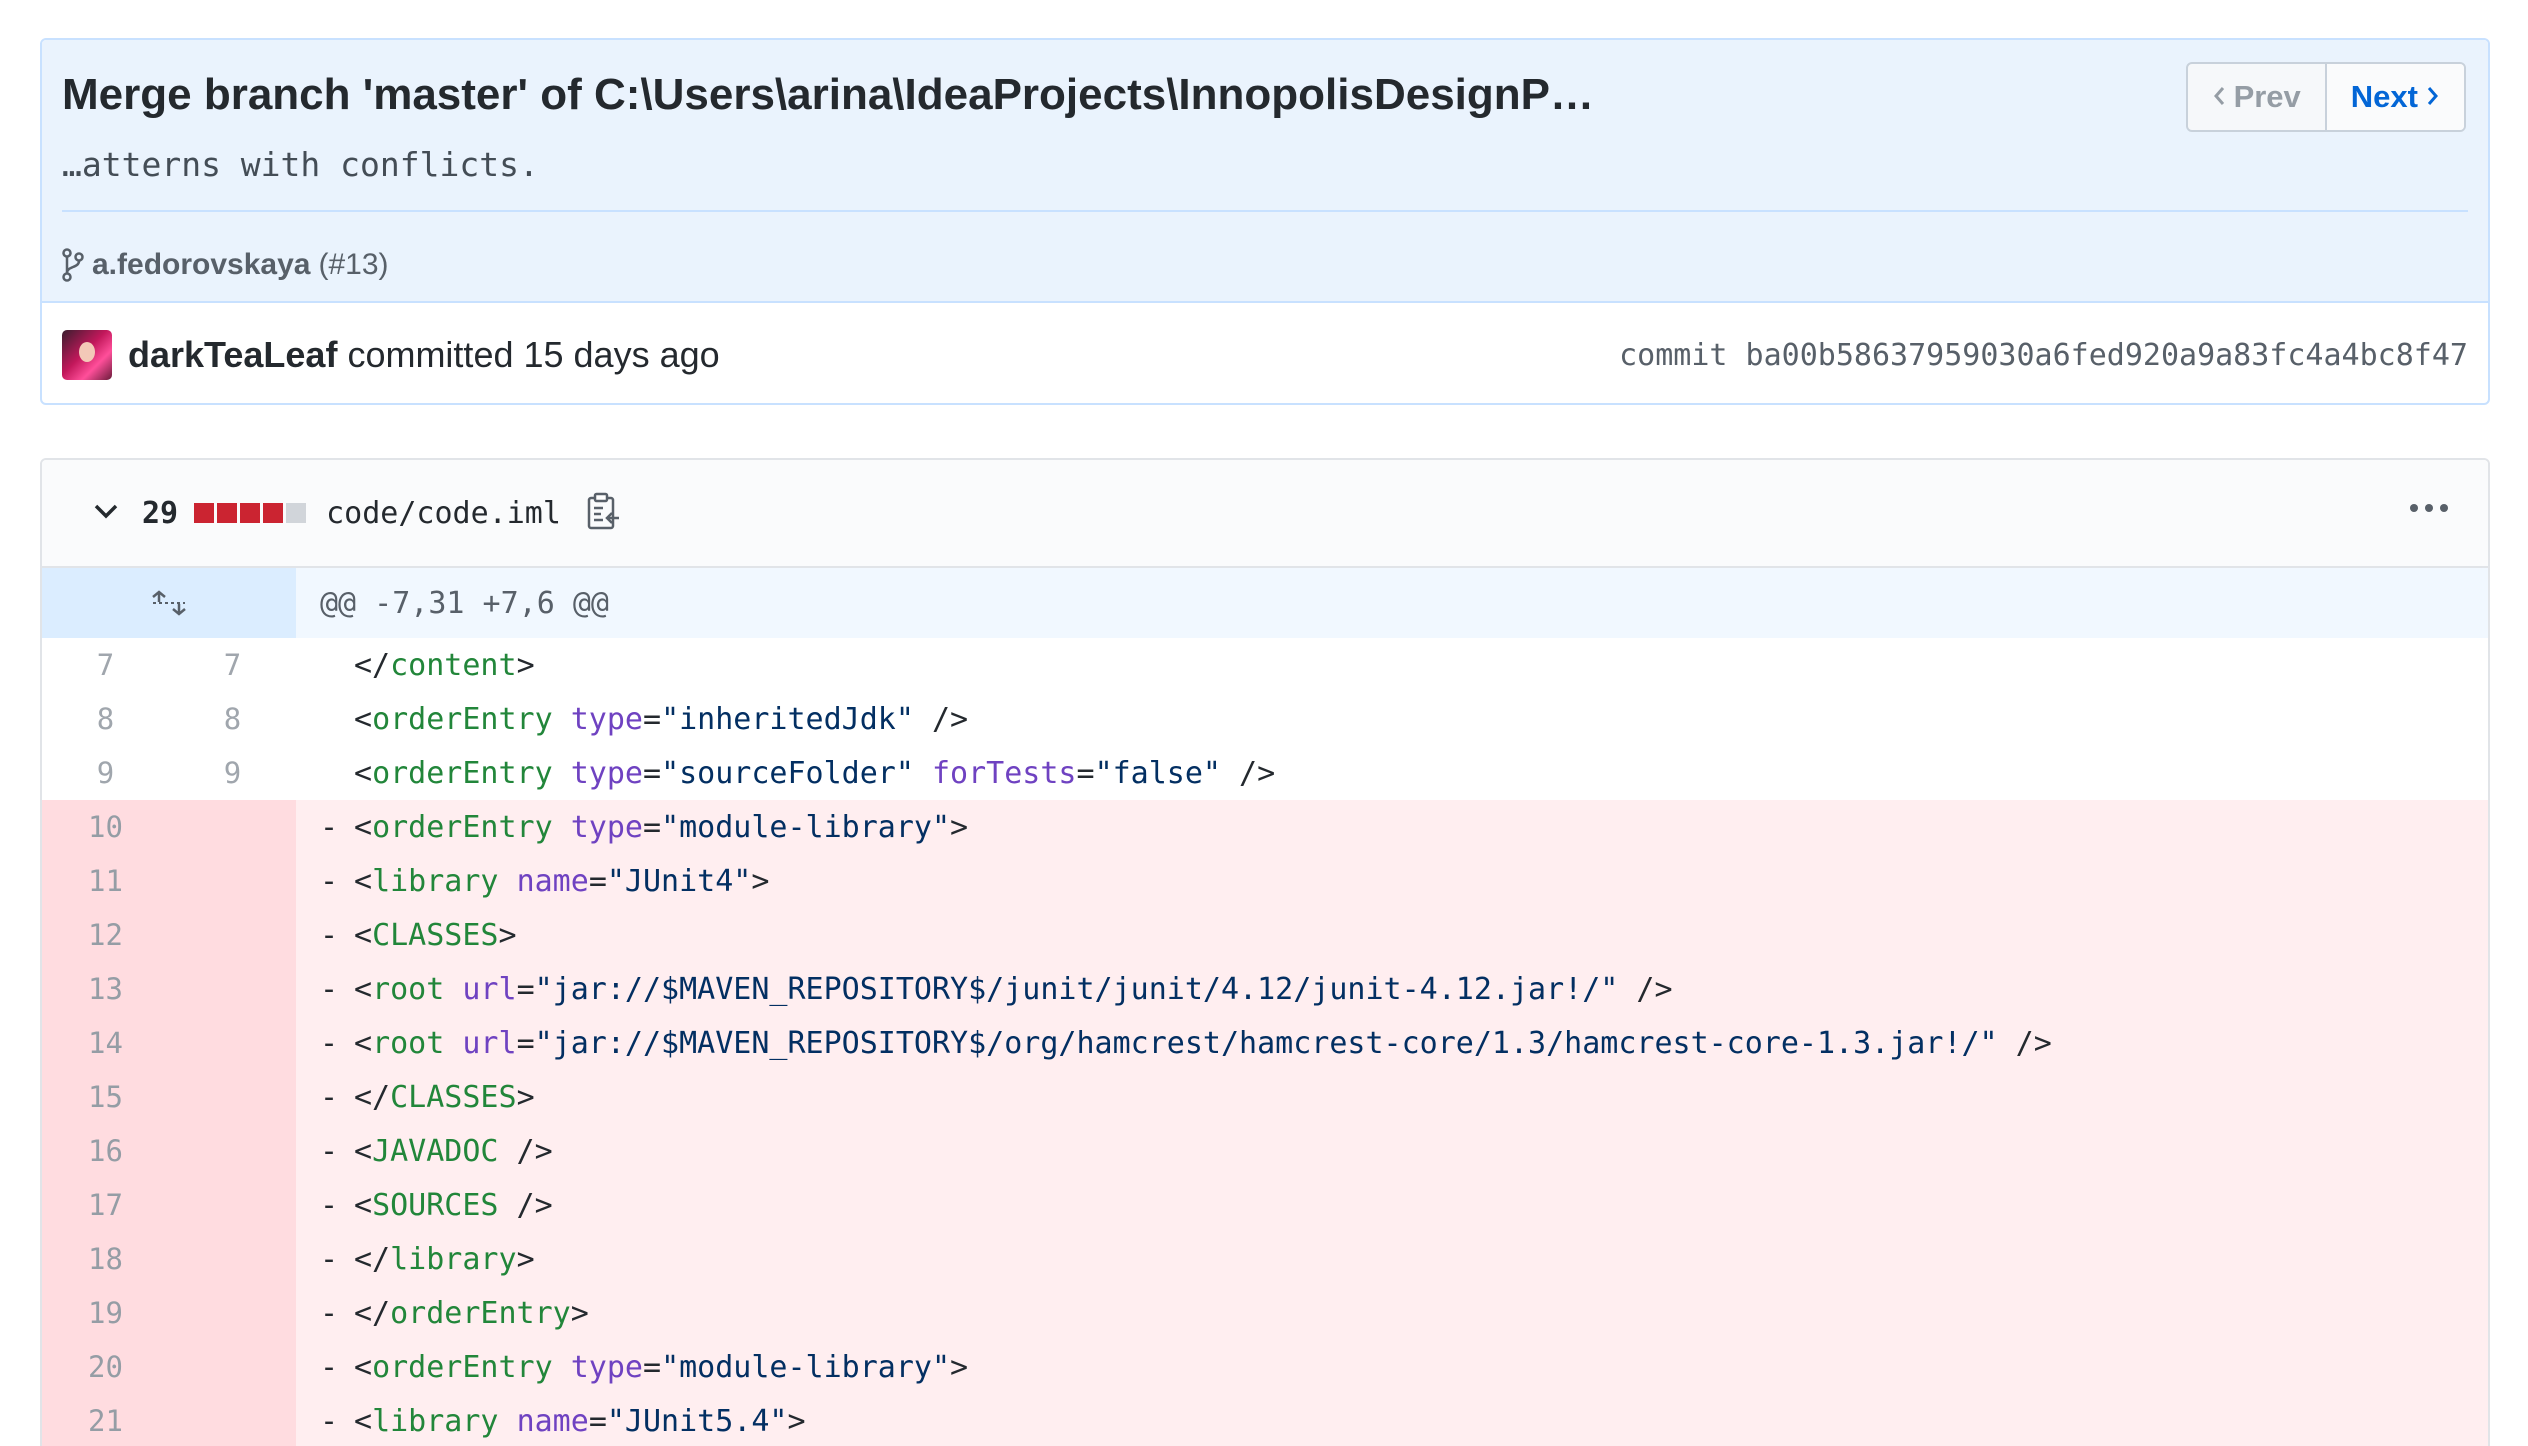 This screenshot has width=2528, height=1446. Describe the element at coordinates (435, 1151) in the screenshot. I see `xml-tag: JAVADOC` at that location.